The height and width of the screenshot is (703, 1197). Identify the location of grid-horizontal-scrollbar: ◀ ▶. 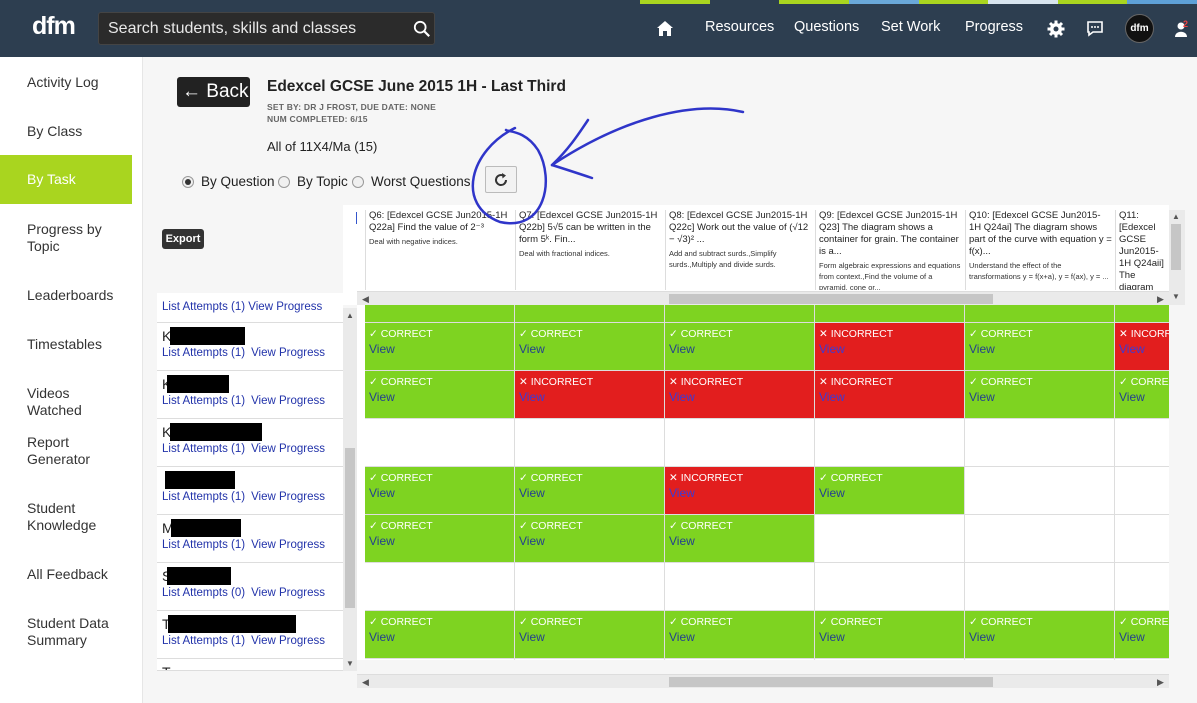
(763, 681).